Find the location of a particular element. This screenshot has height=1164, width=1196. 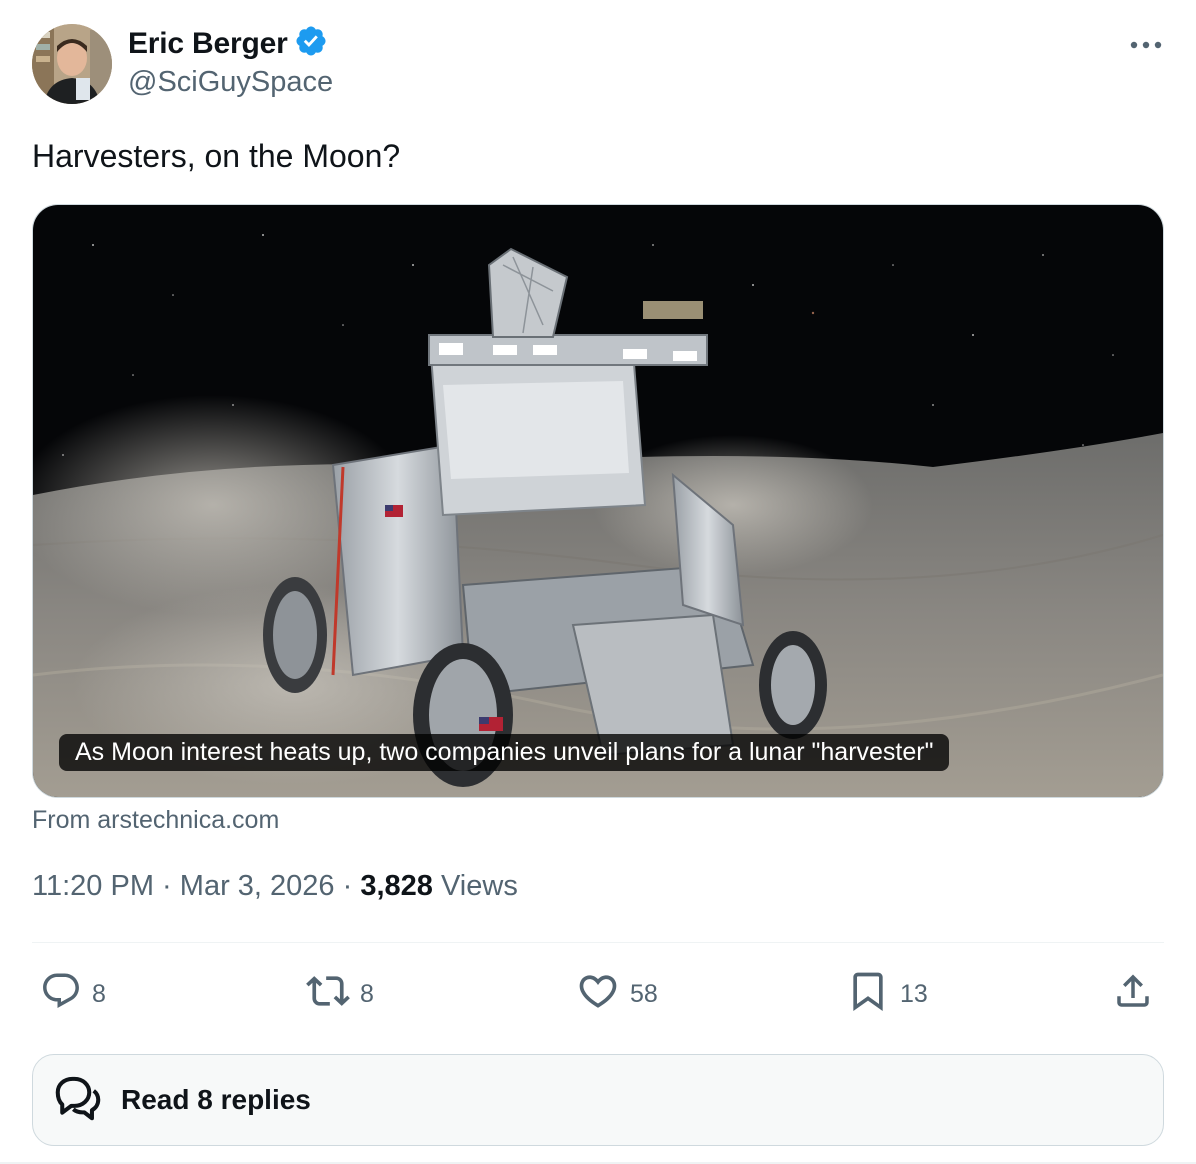

profile-avatar is located at coordinates (72, 64).